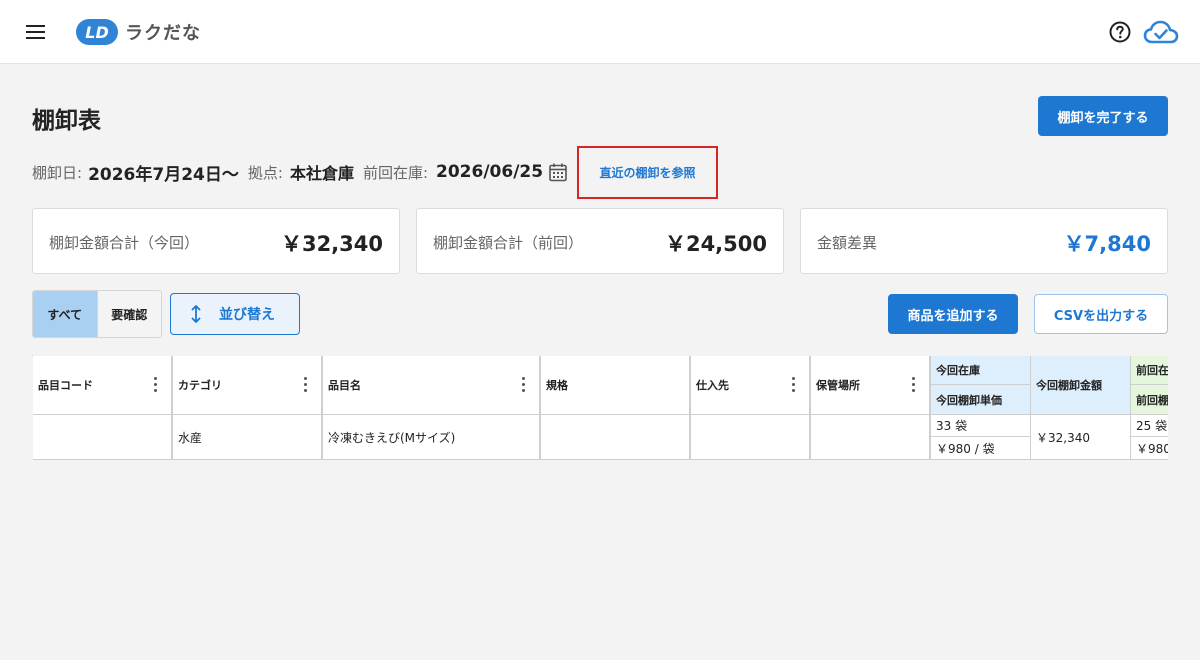  What do you see at coordinates (321, 173) in the screenshot?
I see `site-value: 本社倉庫` at bounding box center [321, 173].